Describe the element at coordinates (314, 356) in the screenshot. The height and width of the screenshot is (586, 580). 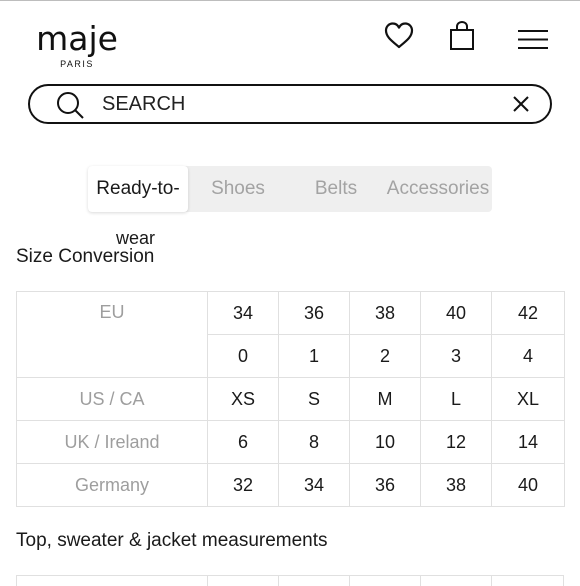
I see `size-cell: 1` at that location.